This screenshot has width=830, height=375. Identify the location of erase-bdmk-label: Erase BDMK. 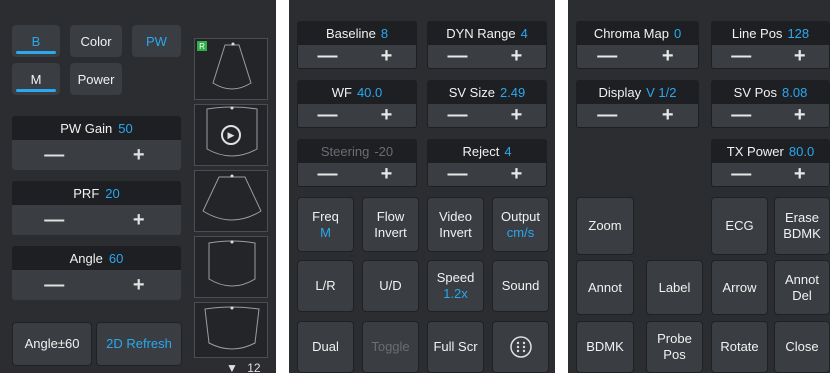
(802, 225).